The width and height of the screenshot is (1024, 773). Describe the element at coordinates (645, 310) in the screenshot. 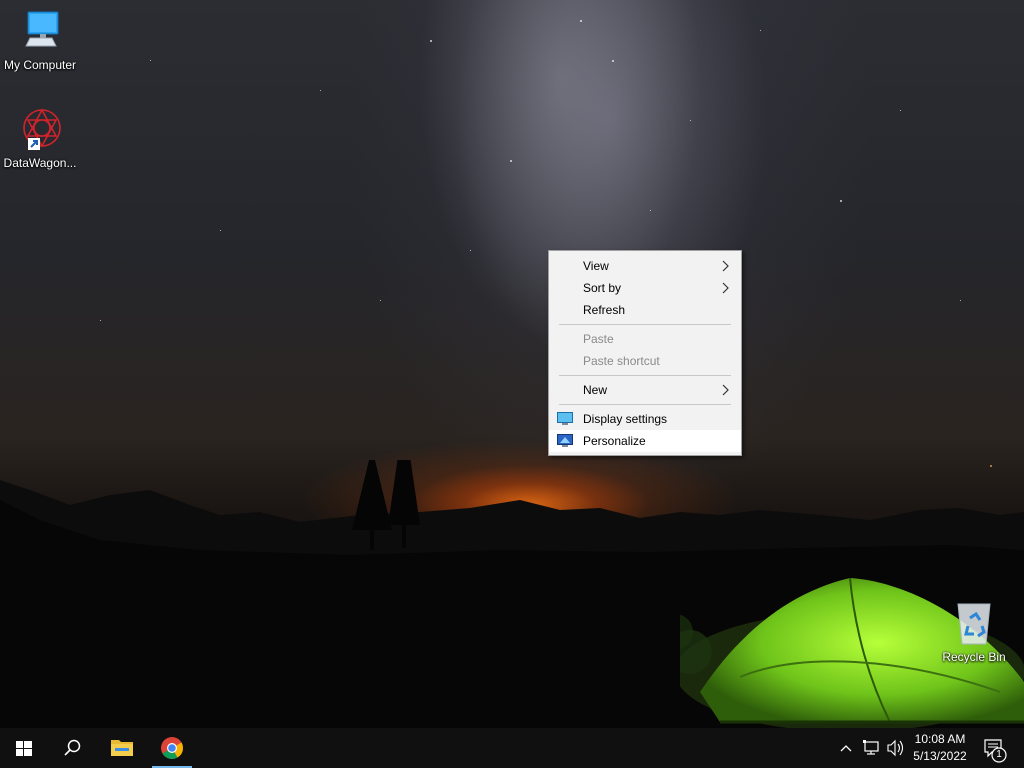

I see `menu-item-refresh: Refresh` at that location.